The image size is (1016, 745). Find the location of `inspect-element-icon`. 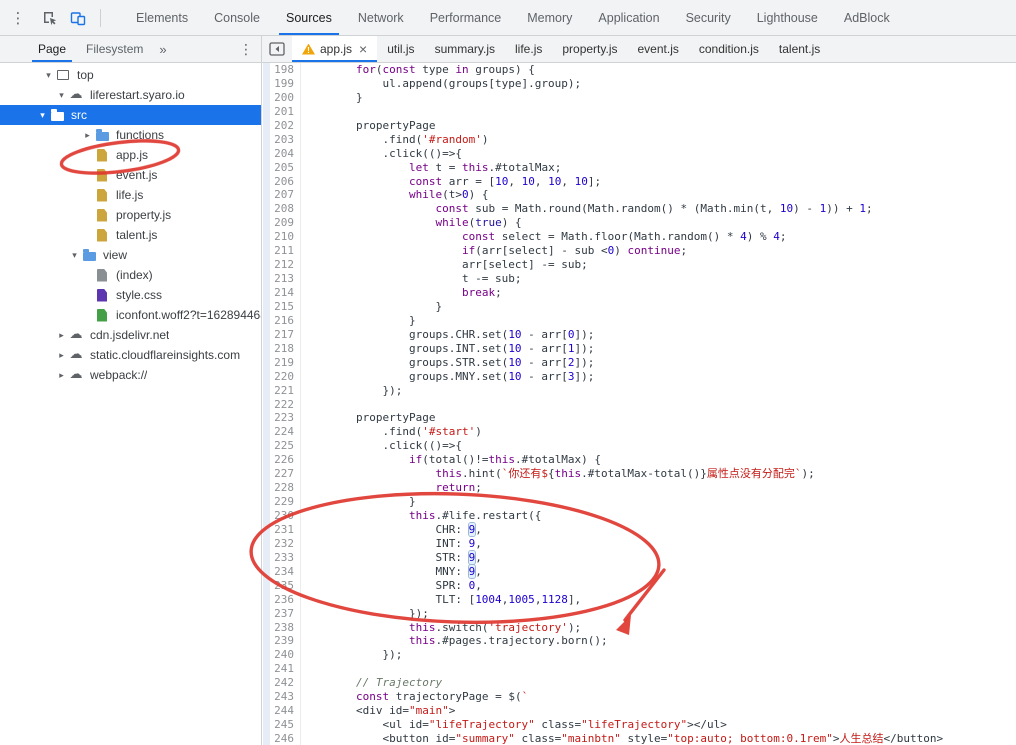

inspect-element-icon is located at coordinates (50, 18).